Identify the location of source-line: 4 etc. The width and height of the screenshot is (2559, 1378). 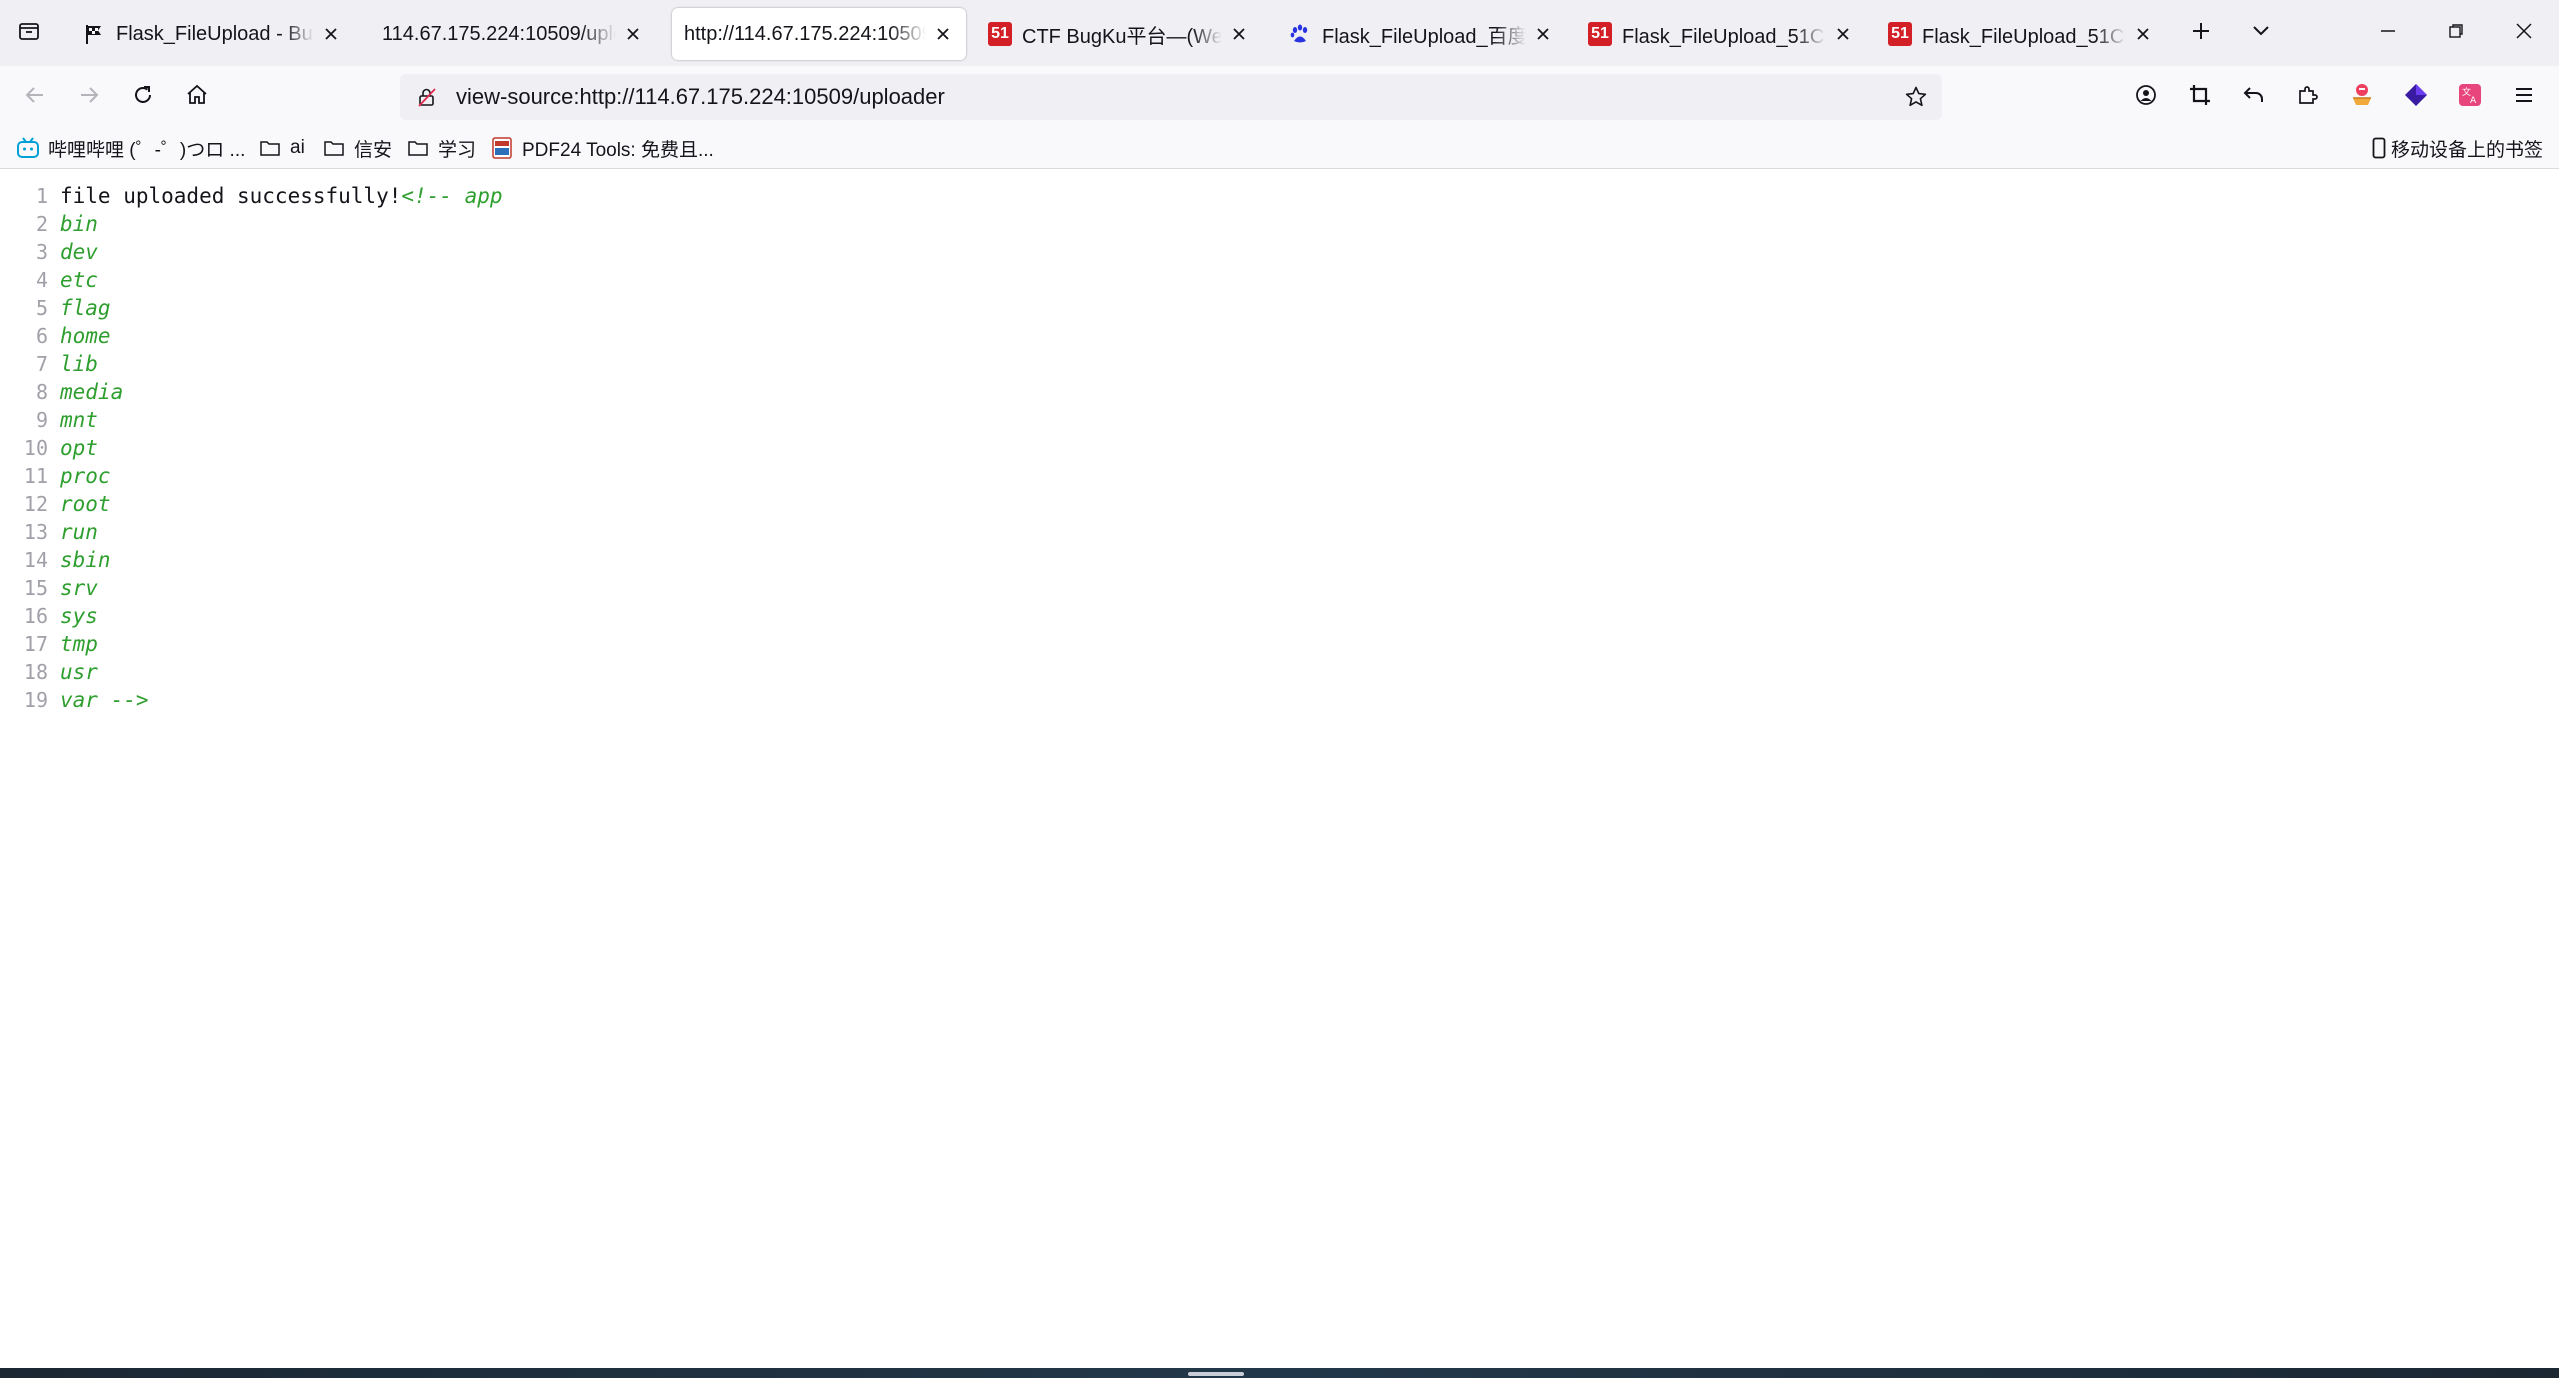
(1279, 280).